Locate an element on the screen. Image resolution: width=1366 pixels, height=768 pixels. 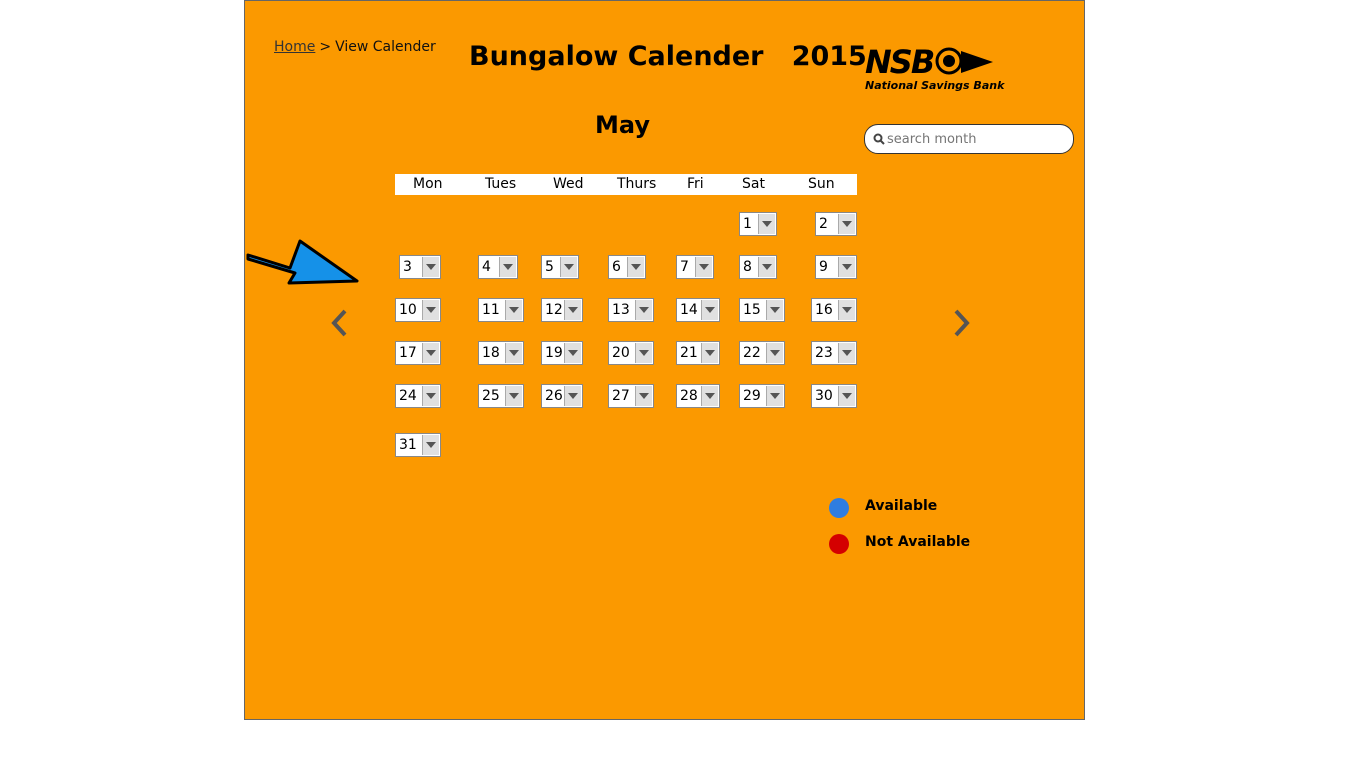
logo-brand: NSB is located at coordinates (900, 62).